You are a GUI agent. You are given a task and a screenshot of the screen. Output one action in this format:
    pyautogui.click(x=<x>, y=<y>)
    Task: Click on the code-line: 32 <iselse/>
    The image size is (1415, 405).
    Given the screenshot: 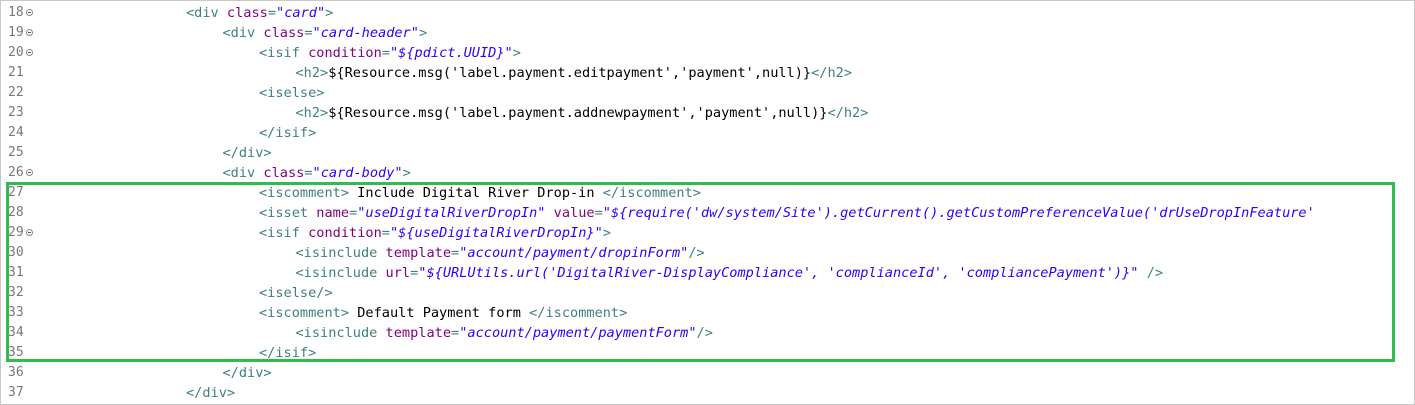 What is the action you would take?
    pyautogui.click(x=707, y=293)
    